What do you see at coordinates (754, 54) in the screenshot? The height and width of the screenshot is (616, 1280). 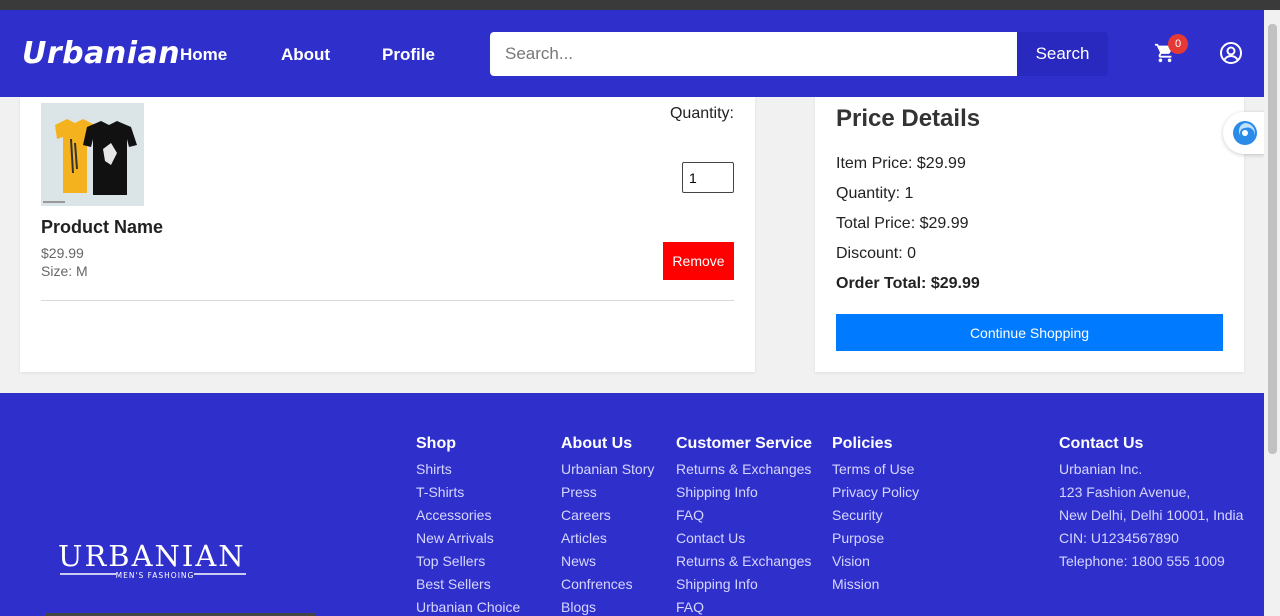 I see `search-input` at bounding box center [754, 54].